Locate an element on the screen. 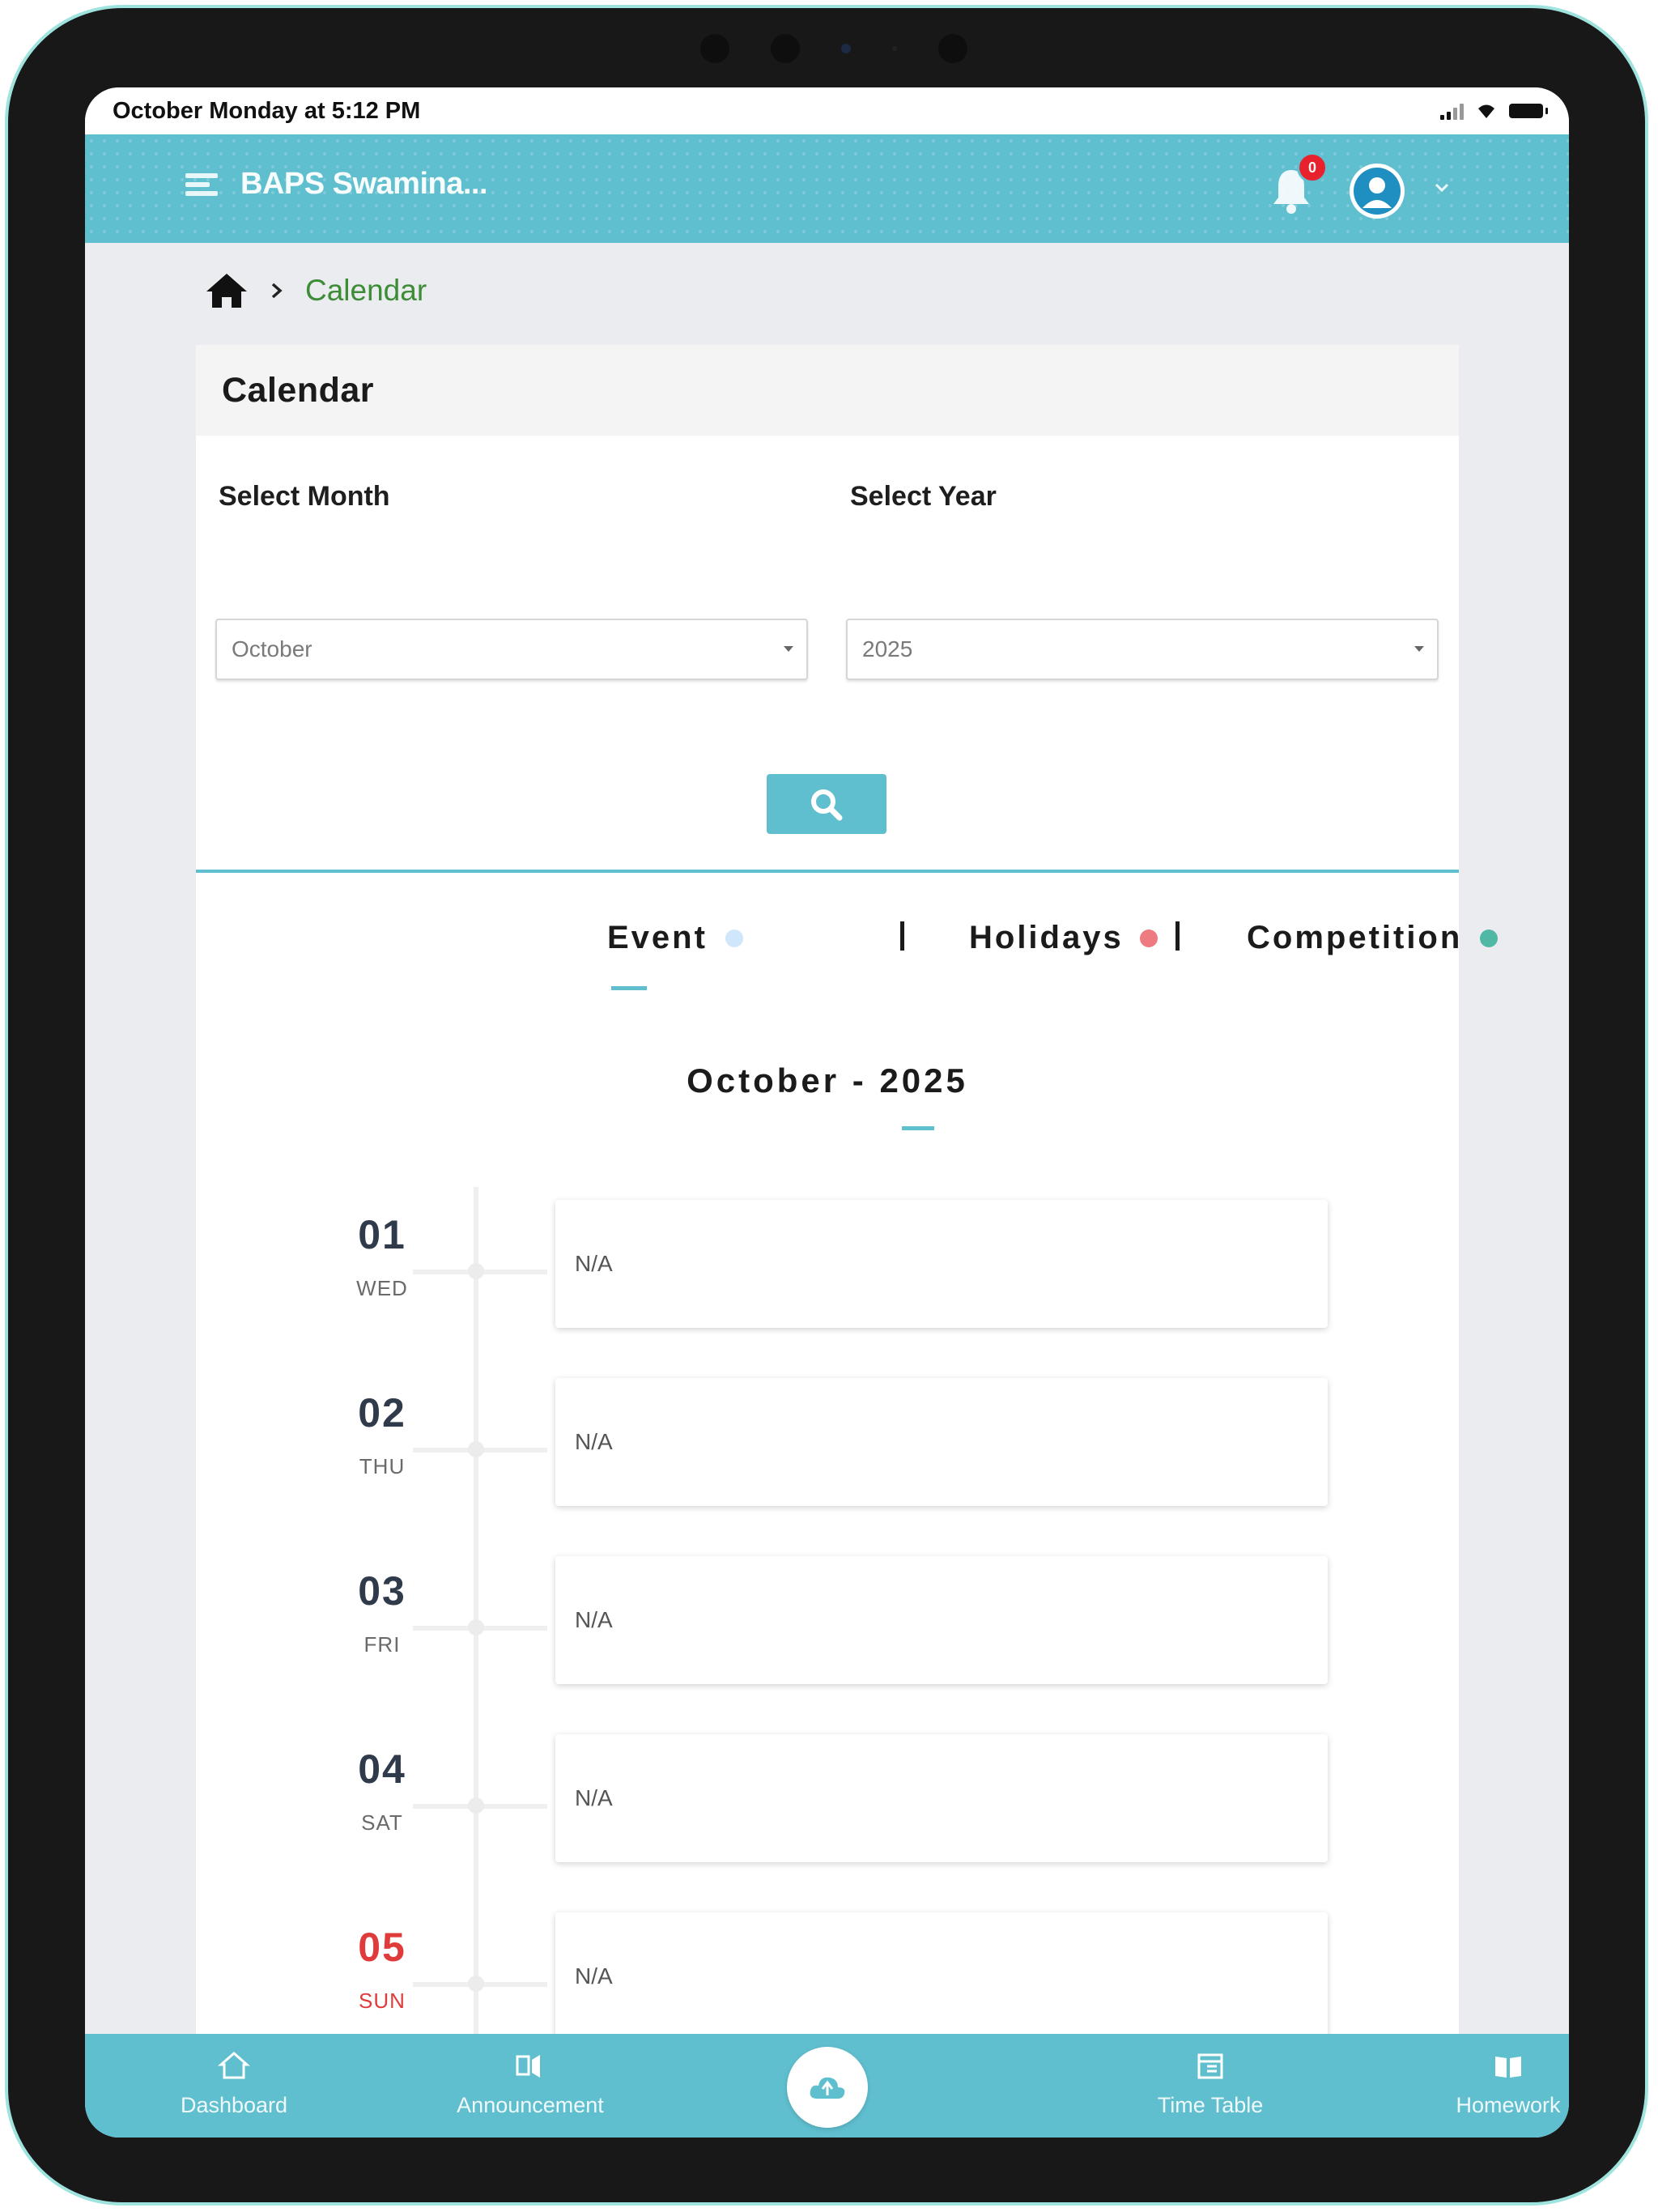 Image resolution: width=1658 pixels, height=2212 pixels. day-number: 02 is located at coordinates (382, 1413).